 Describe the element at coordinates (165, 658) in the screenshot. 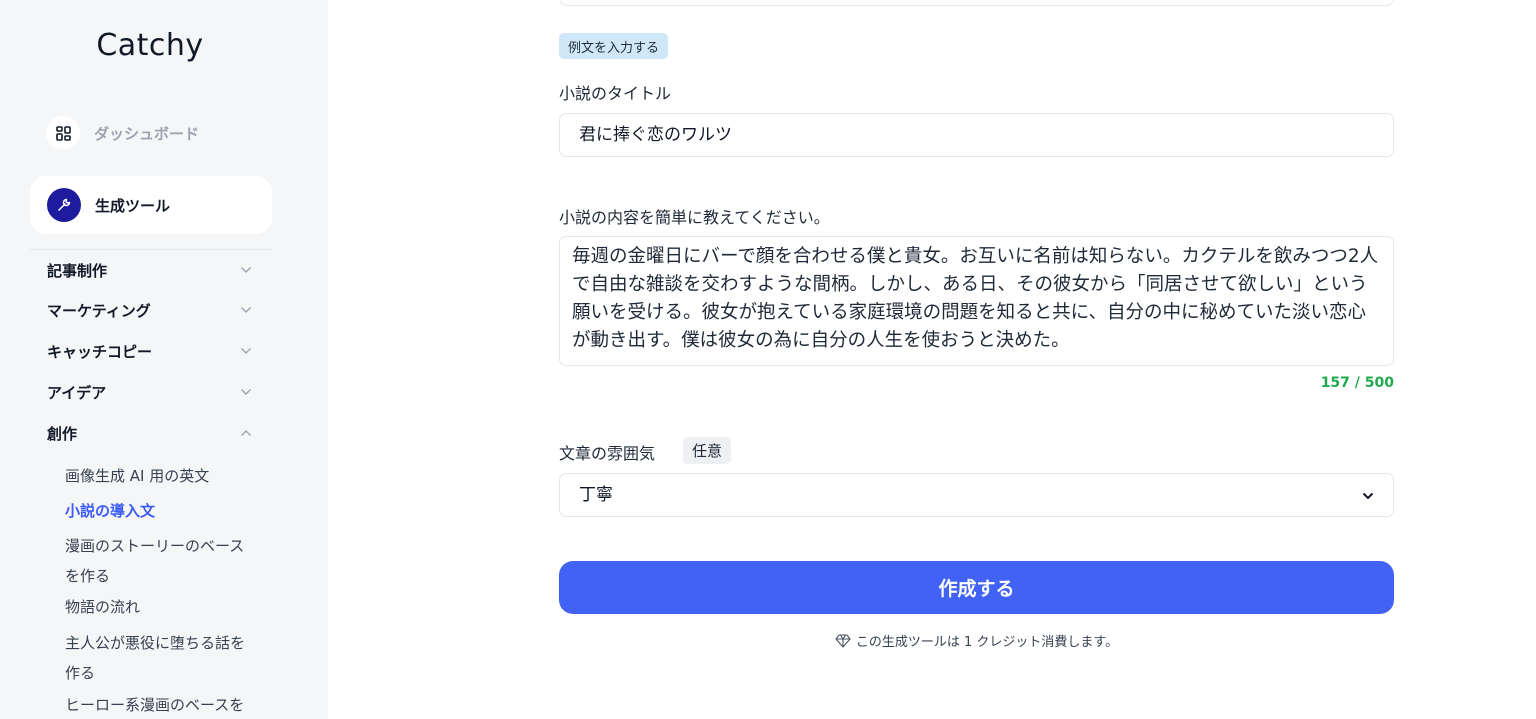

I see `sidebar-subitem-villain-story: 主人公が悪役に堕ちる話を 作る` at that location.